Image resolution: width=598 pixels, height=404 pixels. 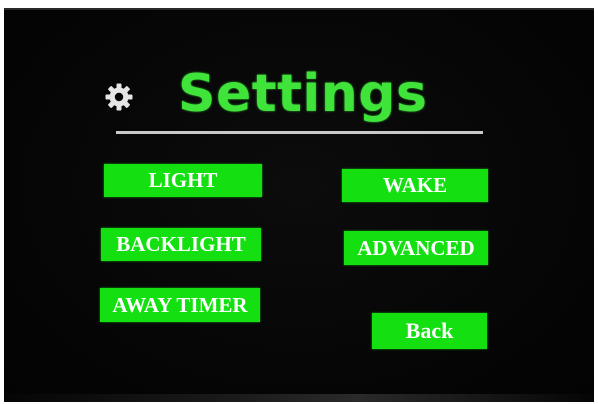 What do you see at coordinates (416, 248) in the screenshot?
I see `advanced-button: ADVANCED` at bounding box center [416, 248].